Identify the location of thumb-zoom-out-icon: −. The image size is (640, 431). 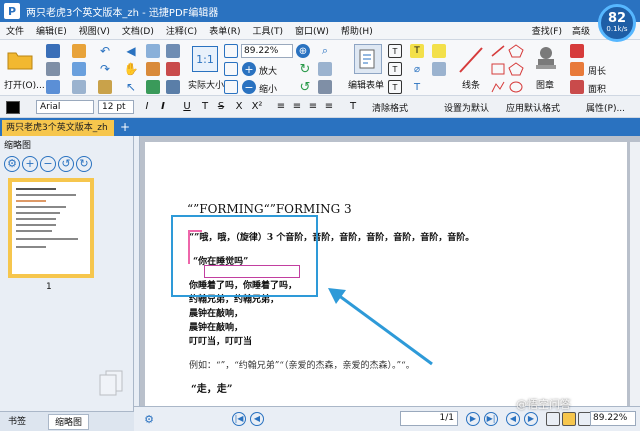
(48, 164).